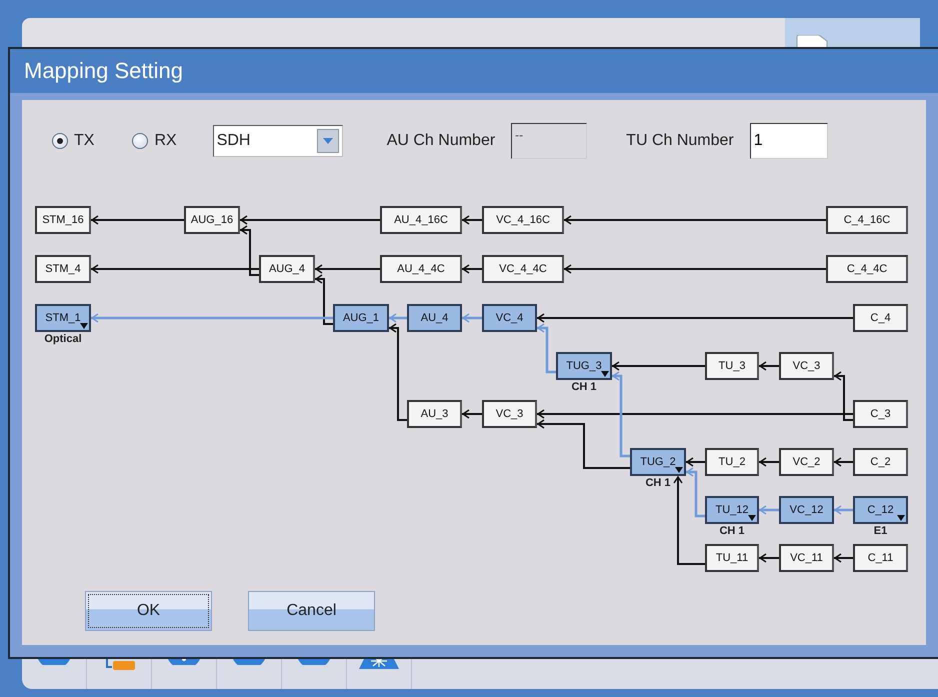  Describe the element at coordinates (658, 462) in the screenshot. I see `diagram-node: TUG_2` at that location.